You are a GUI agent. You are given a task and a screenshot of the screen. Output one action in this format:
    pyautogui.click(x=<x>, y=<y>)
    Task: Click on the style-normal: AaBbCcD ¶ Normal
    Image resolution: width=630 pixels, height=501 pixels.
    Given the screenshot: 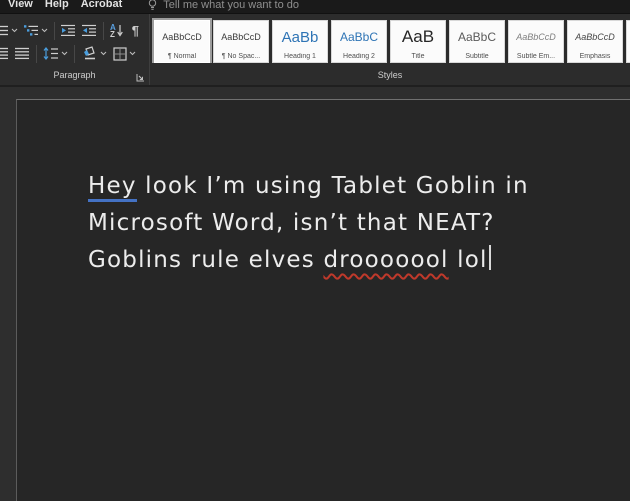 What is the action you would take?
    pyautogui.click(x=182, y=40)
    